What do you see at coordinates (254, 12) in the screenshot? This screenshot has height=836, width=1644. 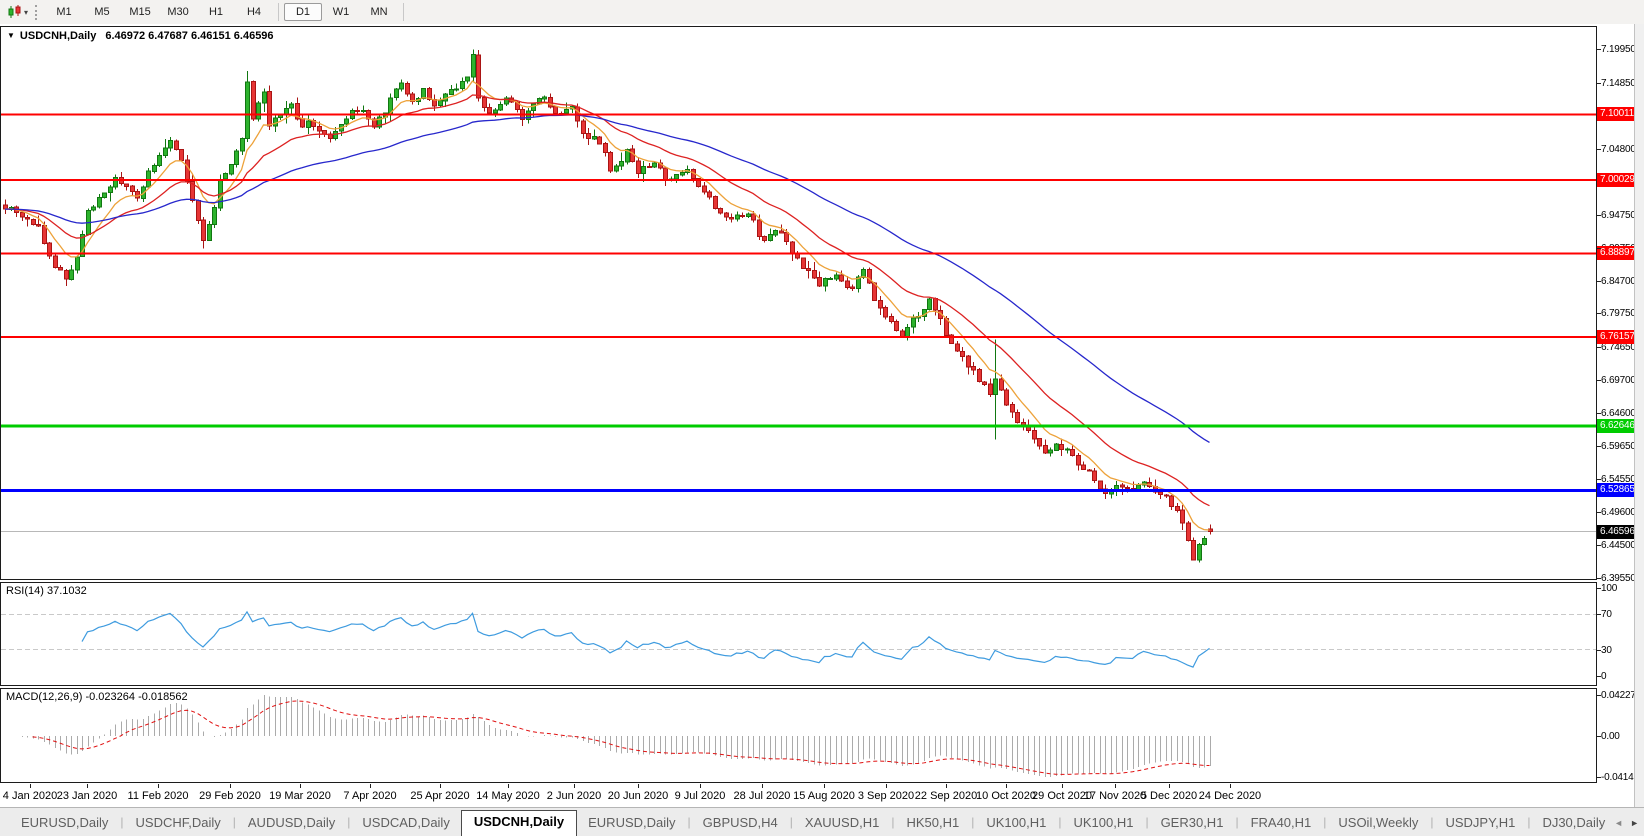 I see `timeframe-button-h4: H4` at bounding box center [254, 12].